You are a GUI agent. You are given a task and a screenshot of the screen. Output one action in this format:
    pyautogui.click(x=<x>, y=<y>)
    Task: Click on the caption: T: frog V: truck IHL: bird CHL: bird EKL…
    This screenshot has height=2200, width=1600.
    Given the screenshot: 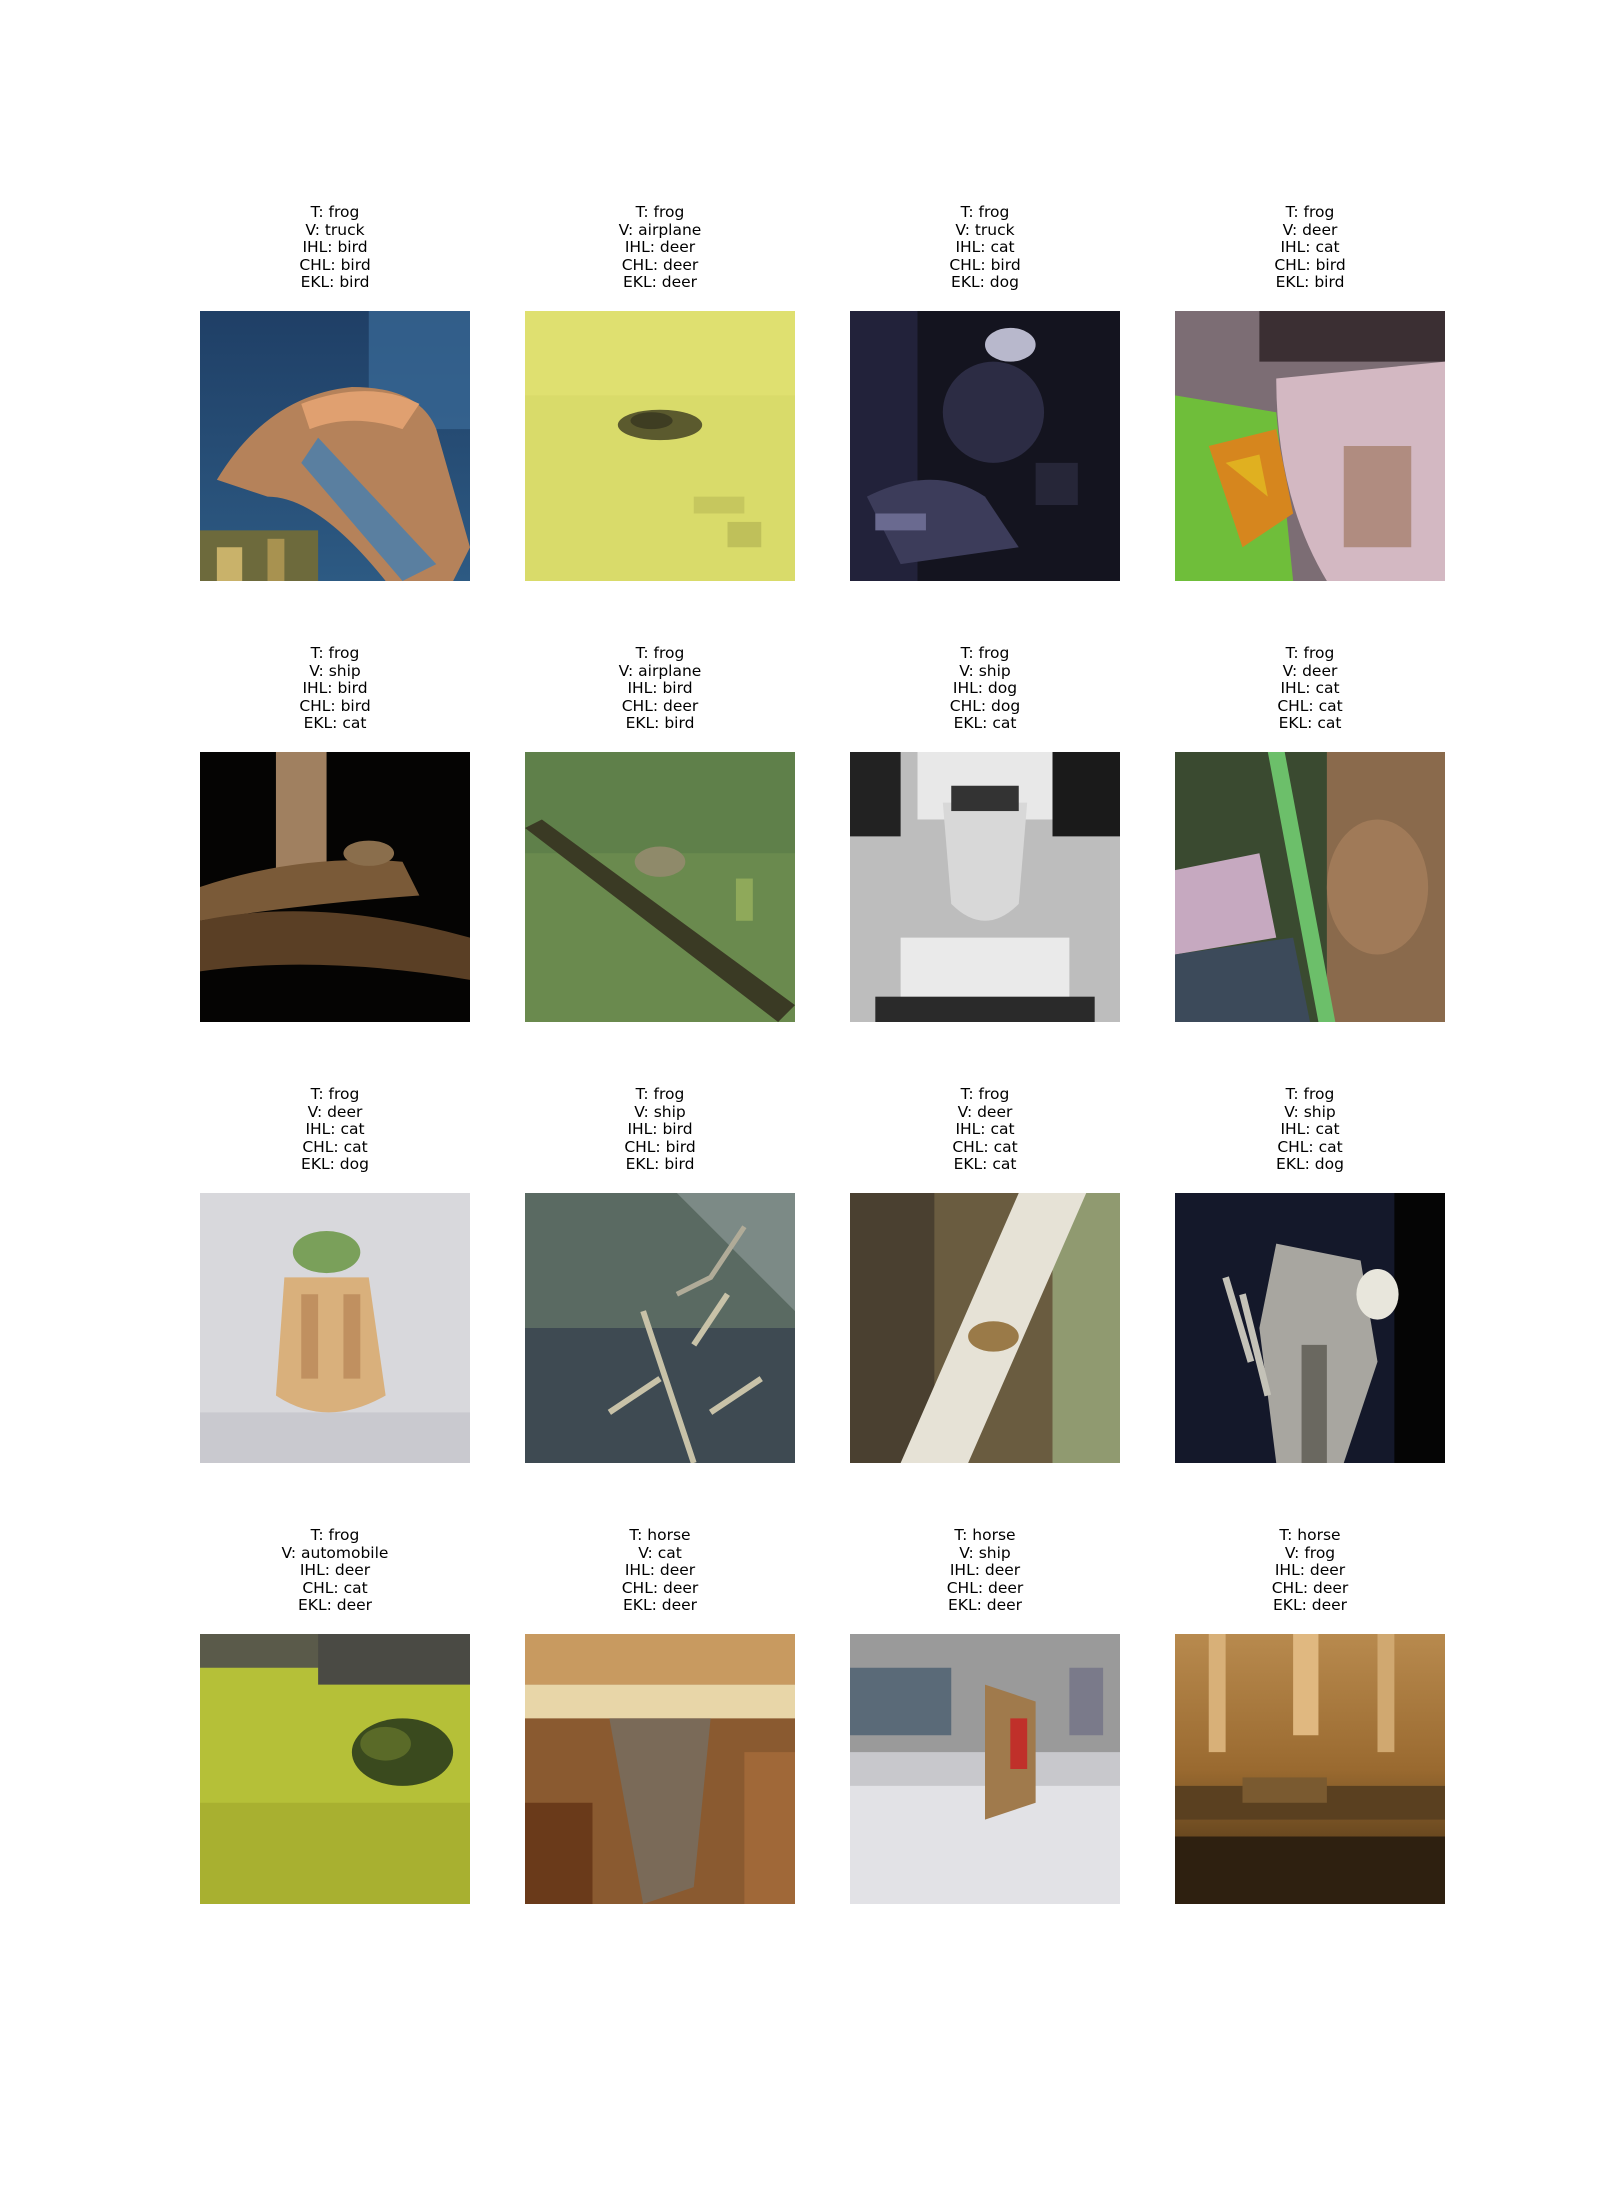 What is the action you would take?
    pyautogui.click(x=335, y=247)
    